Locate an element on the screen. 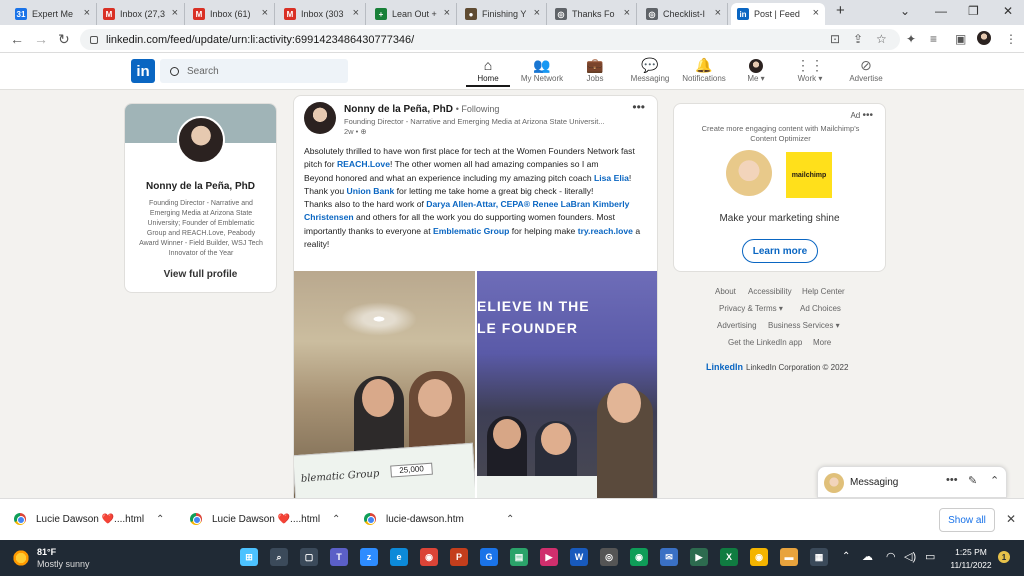  show-all-button: Show all is located at coordinates (967, 520).